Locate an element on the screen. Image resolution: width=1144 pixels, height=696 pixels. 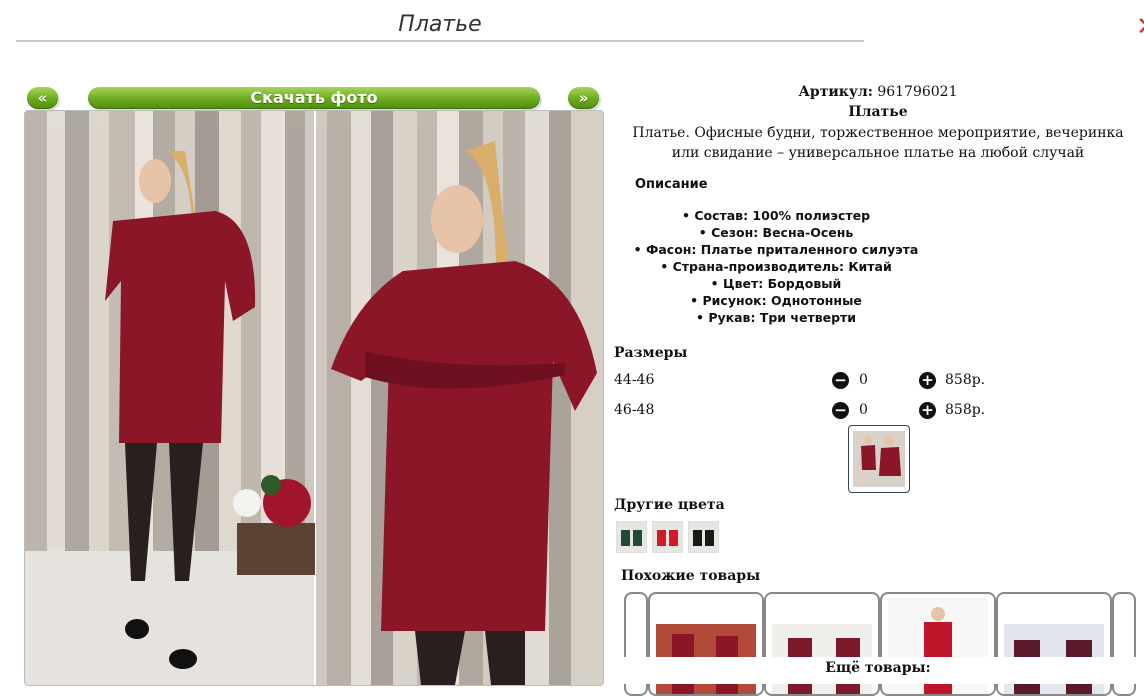
size-label: 46-48 is located at coordinates (634, 410).